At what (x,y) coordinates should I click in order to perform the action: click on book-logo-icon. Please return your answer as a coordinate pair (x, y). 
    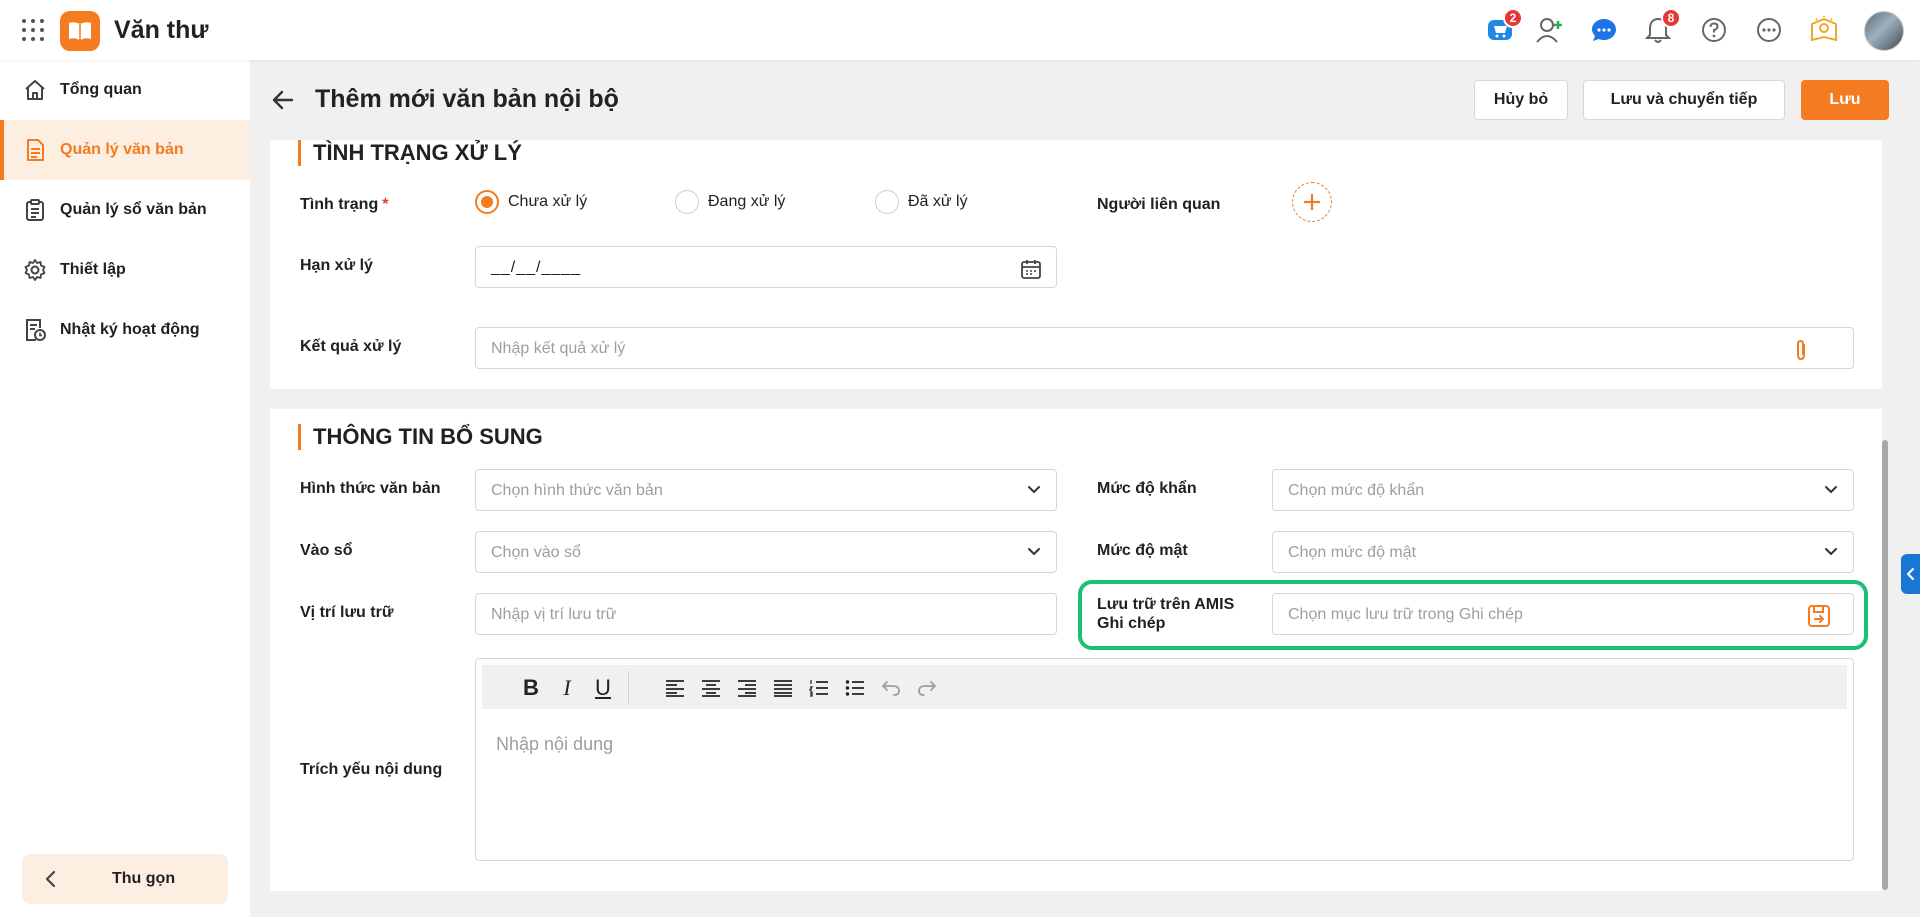
    Looking at the image, I should click on (80, 31).